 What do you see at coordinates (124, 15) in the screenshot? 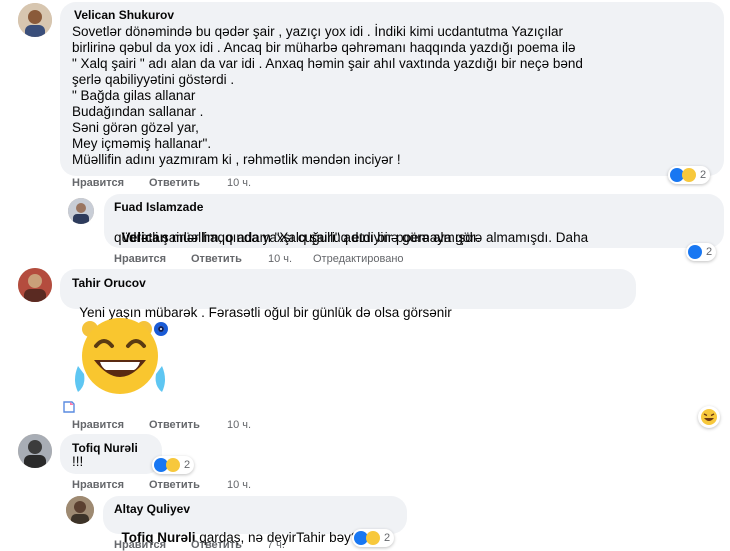
I see `comment-author: Velican Shukurov` at bounding box center [124, 15].